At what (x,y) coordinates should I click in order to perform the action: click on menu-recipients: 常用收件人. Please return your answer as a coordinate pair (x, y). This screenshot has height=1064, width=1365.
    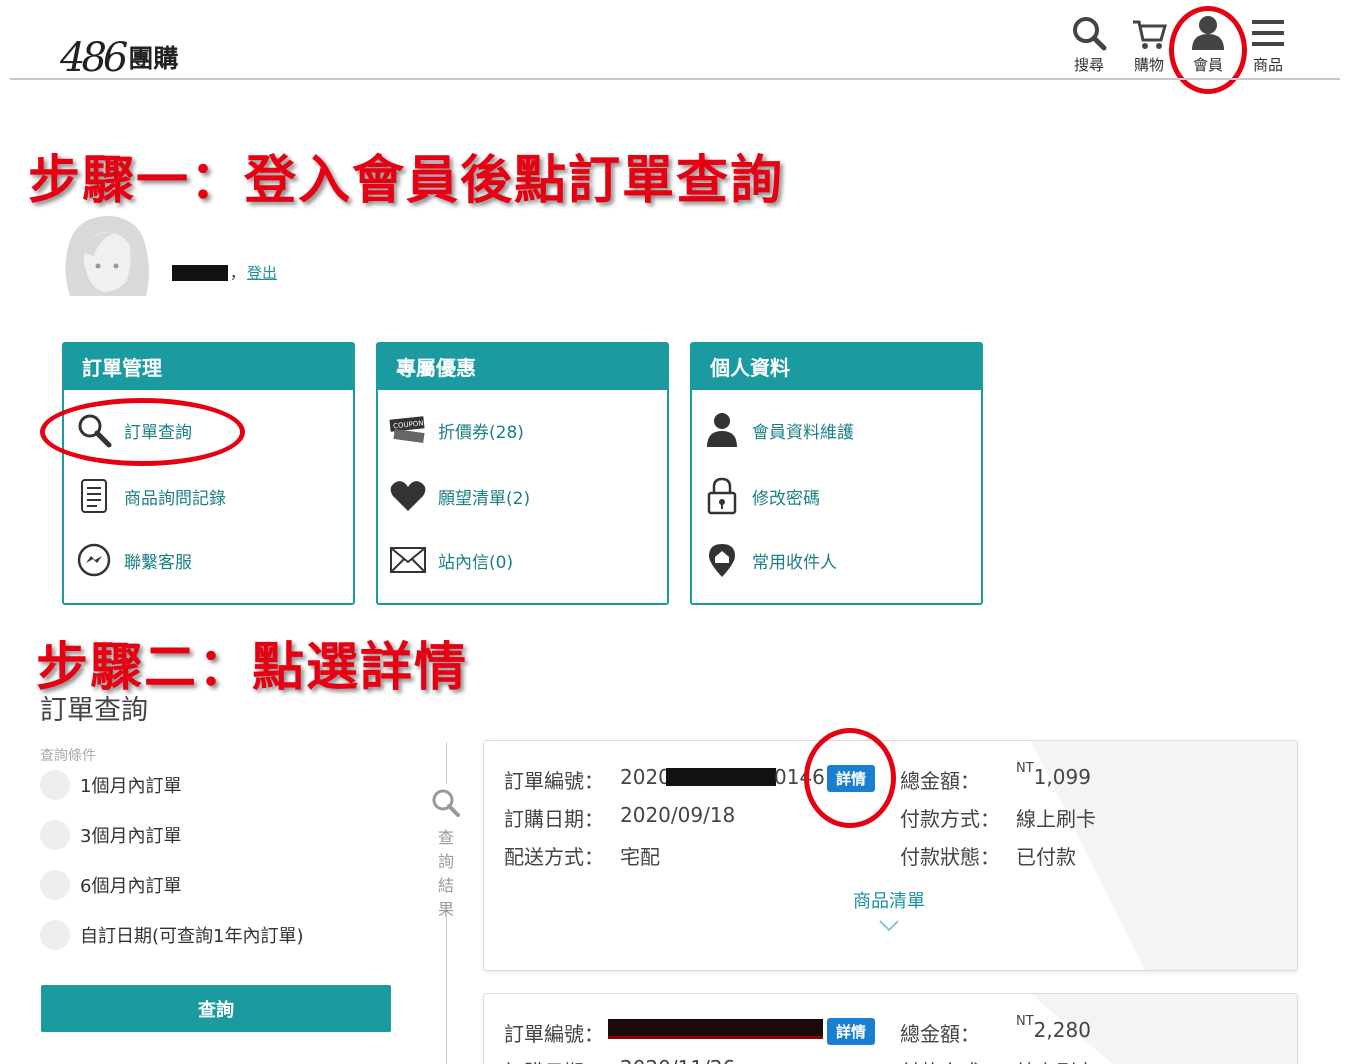
    Looking at the image, I should click on (769, 560).